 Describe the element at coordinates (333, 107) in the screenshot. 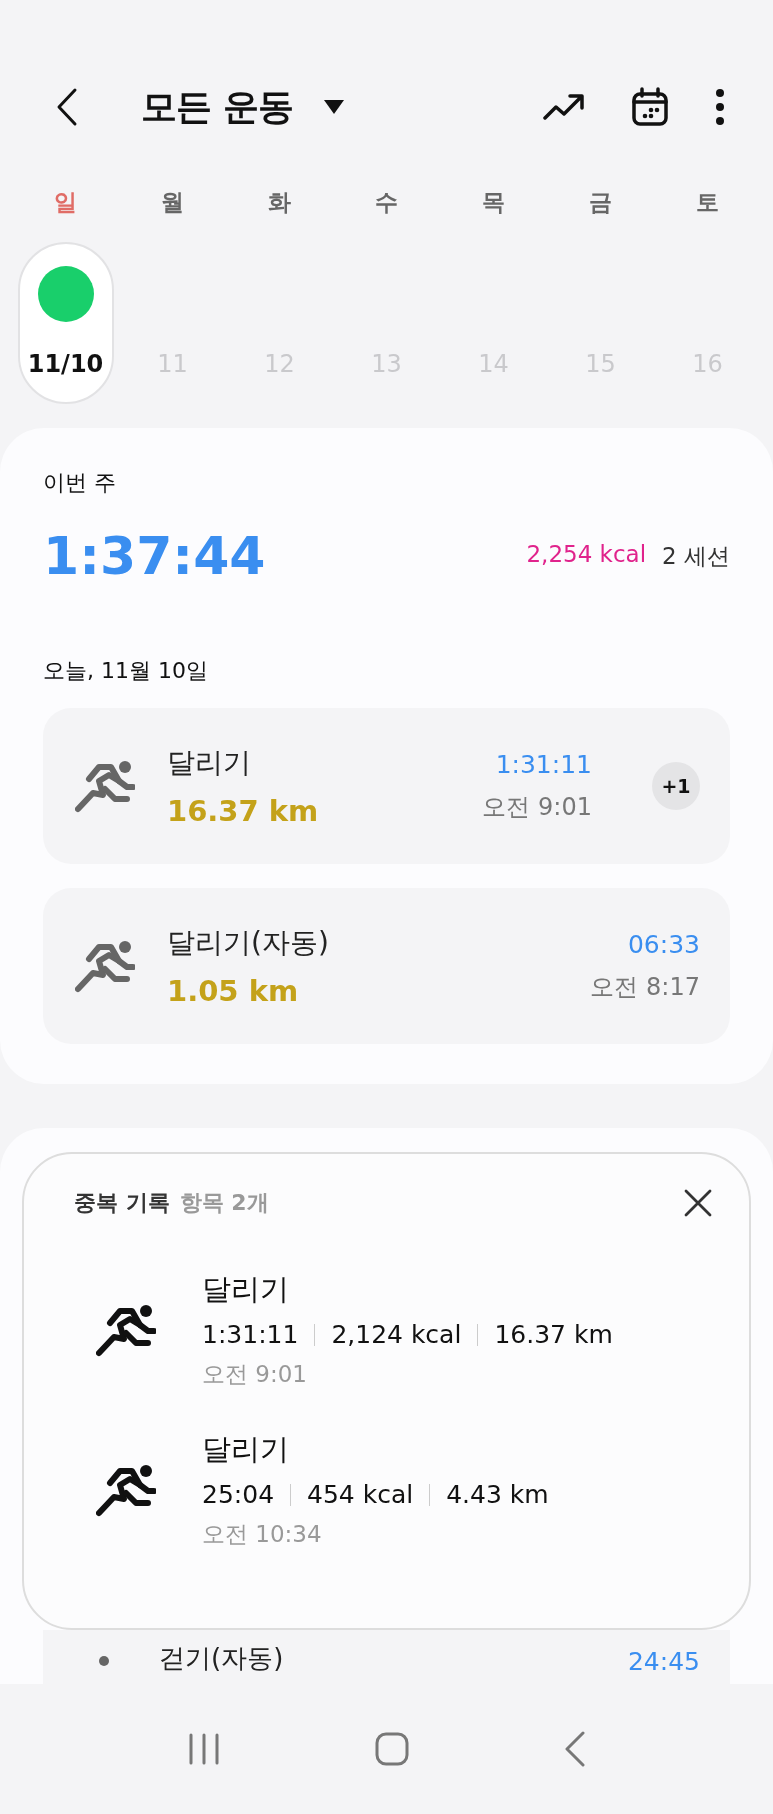

I see `dropdown-icon` at that location.